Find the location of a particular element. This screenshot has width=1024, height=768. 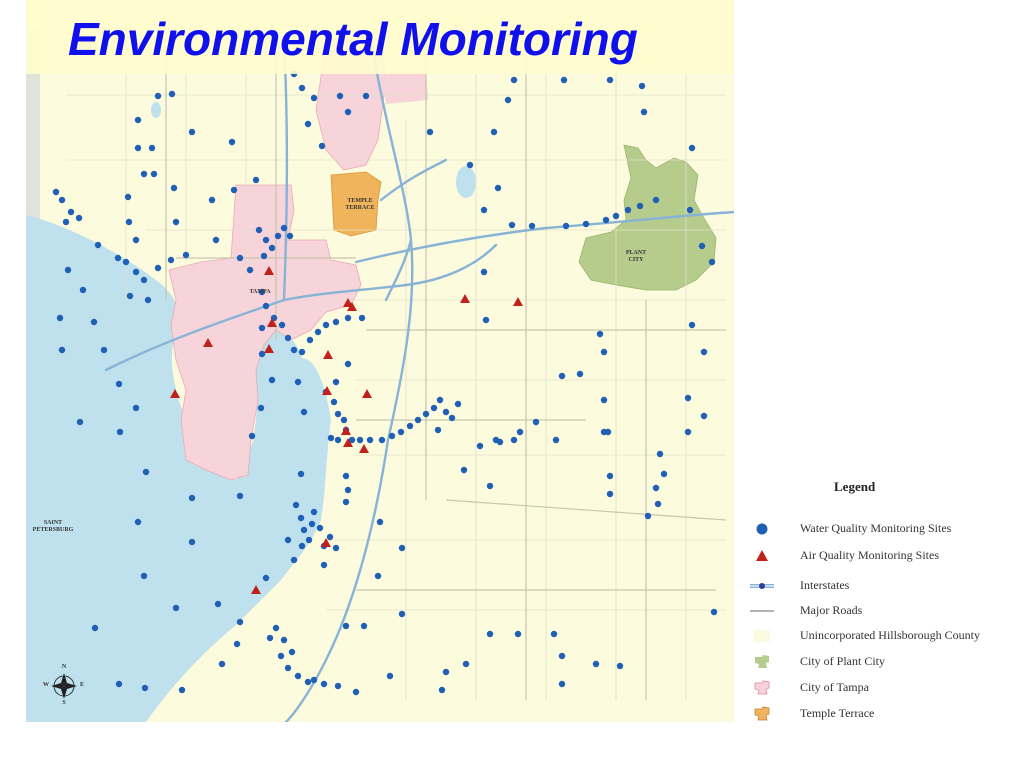

legend-item-temple-terrace: Temple Terrace is located at coordinates (883, 714).